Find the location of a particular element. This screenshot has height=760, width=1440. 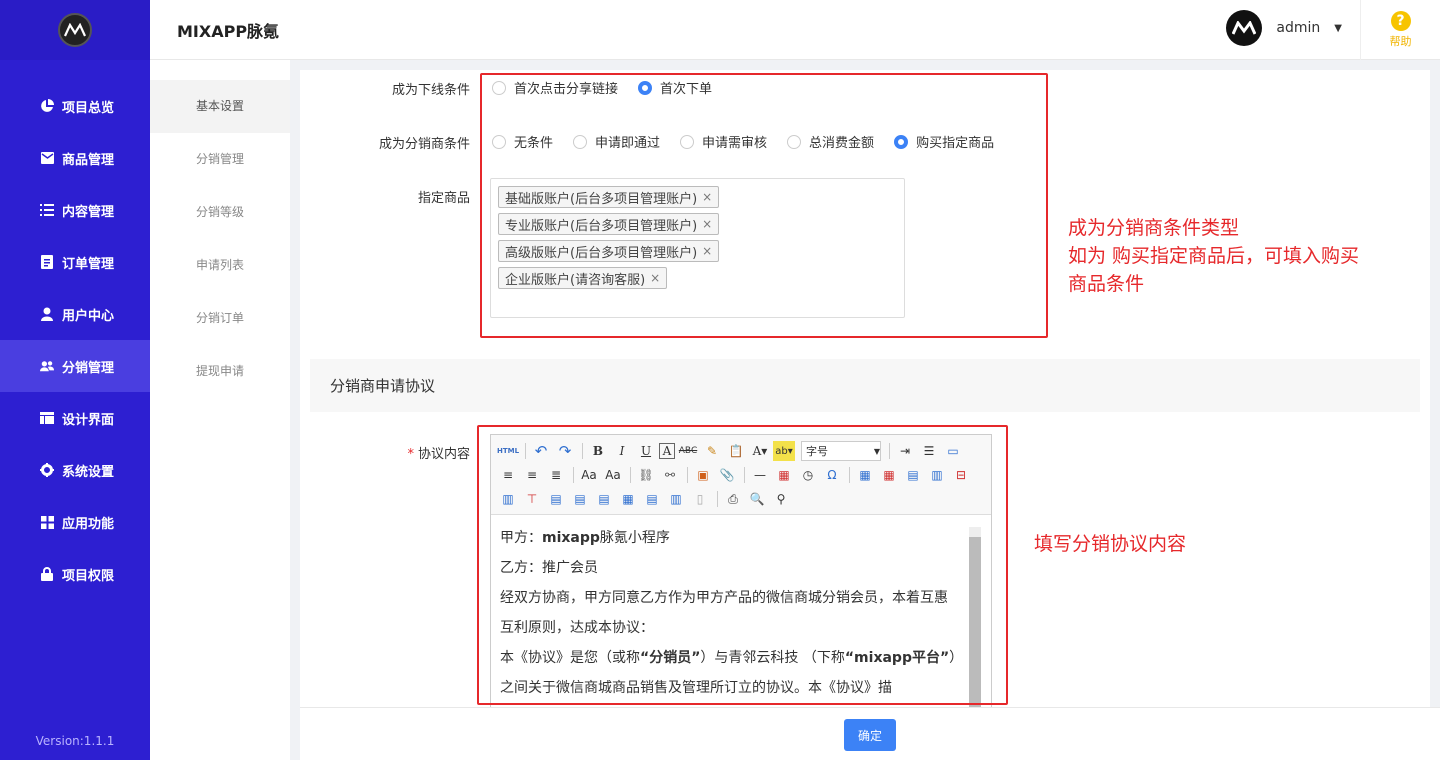

submenu-item-applications: 申请列表 is located at coordinates (220, 265).